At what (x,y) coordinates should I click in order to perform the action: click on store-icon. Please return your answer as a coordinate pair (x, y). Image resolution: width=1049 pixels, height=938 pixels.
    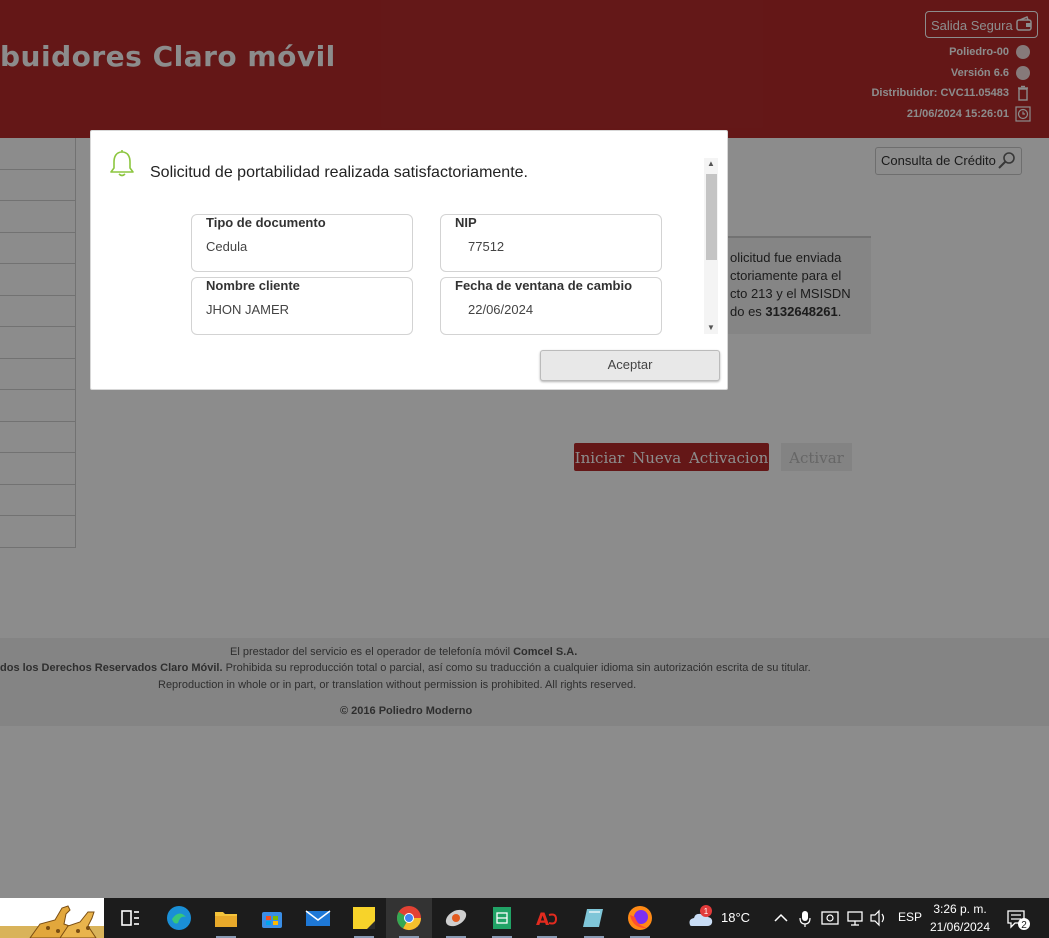
    Looking at the image, I should click on (272, 918).